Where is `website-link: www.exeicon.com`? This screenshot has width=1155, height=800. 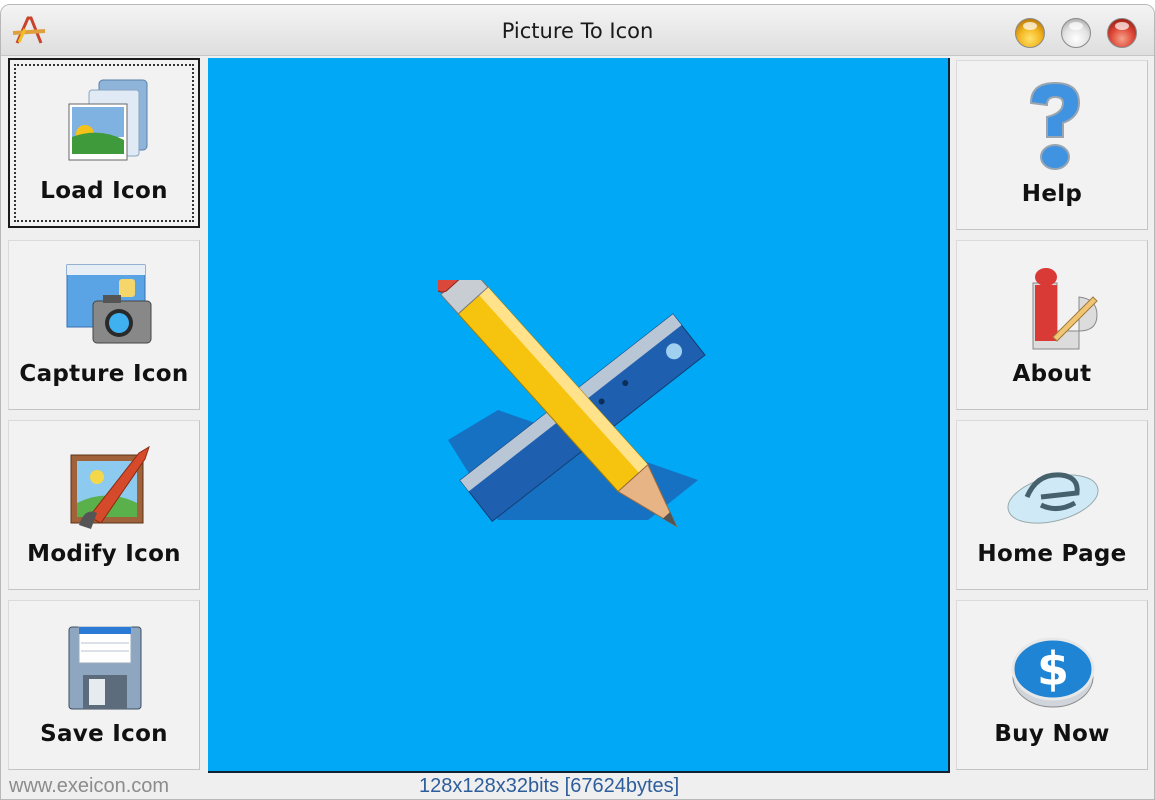 website-link: www.exeicon.com is located at coordinates (89, 786).